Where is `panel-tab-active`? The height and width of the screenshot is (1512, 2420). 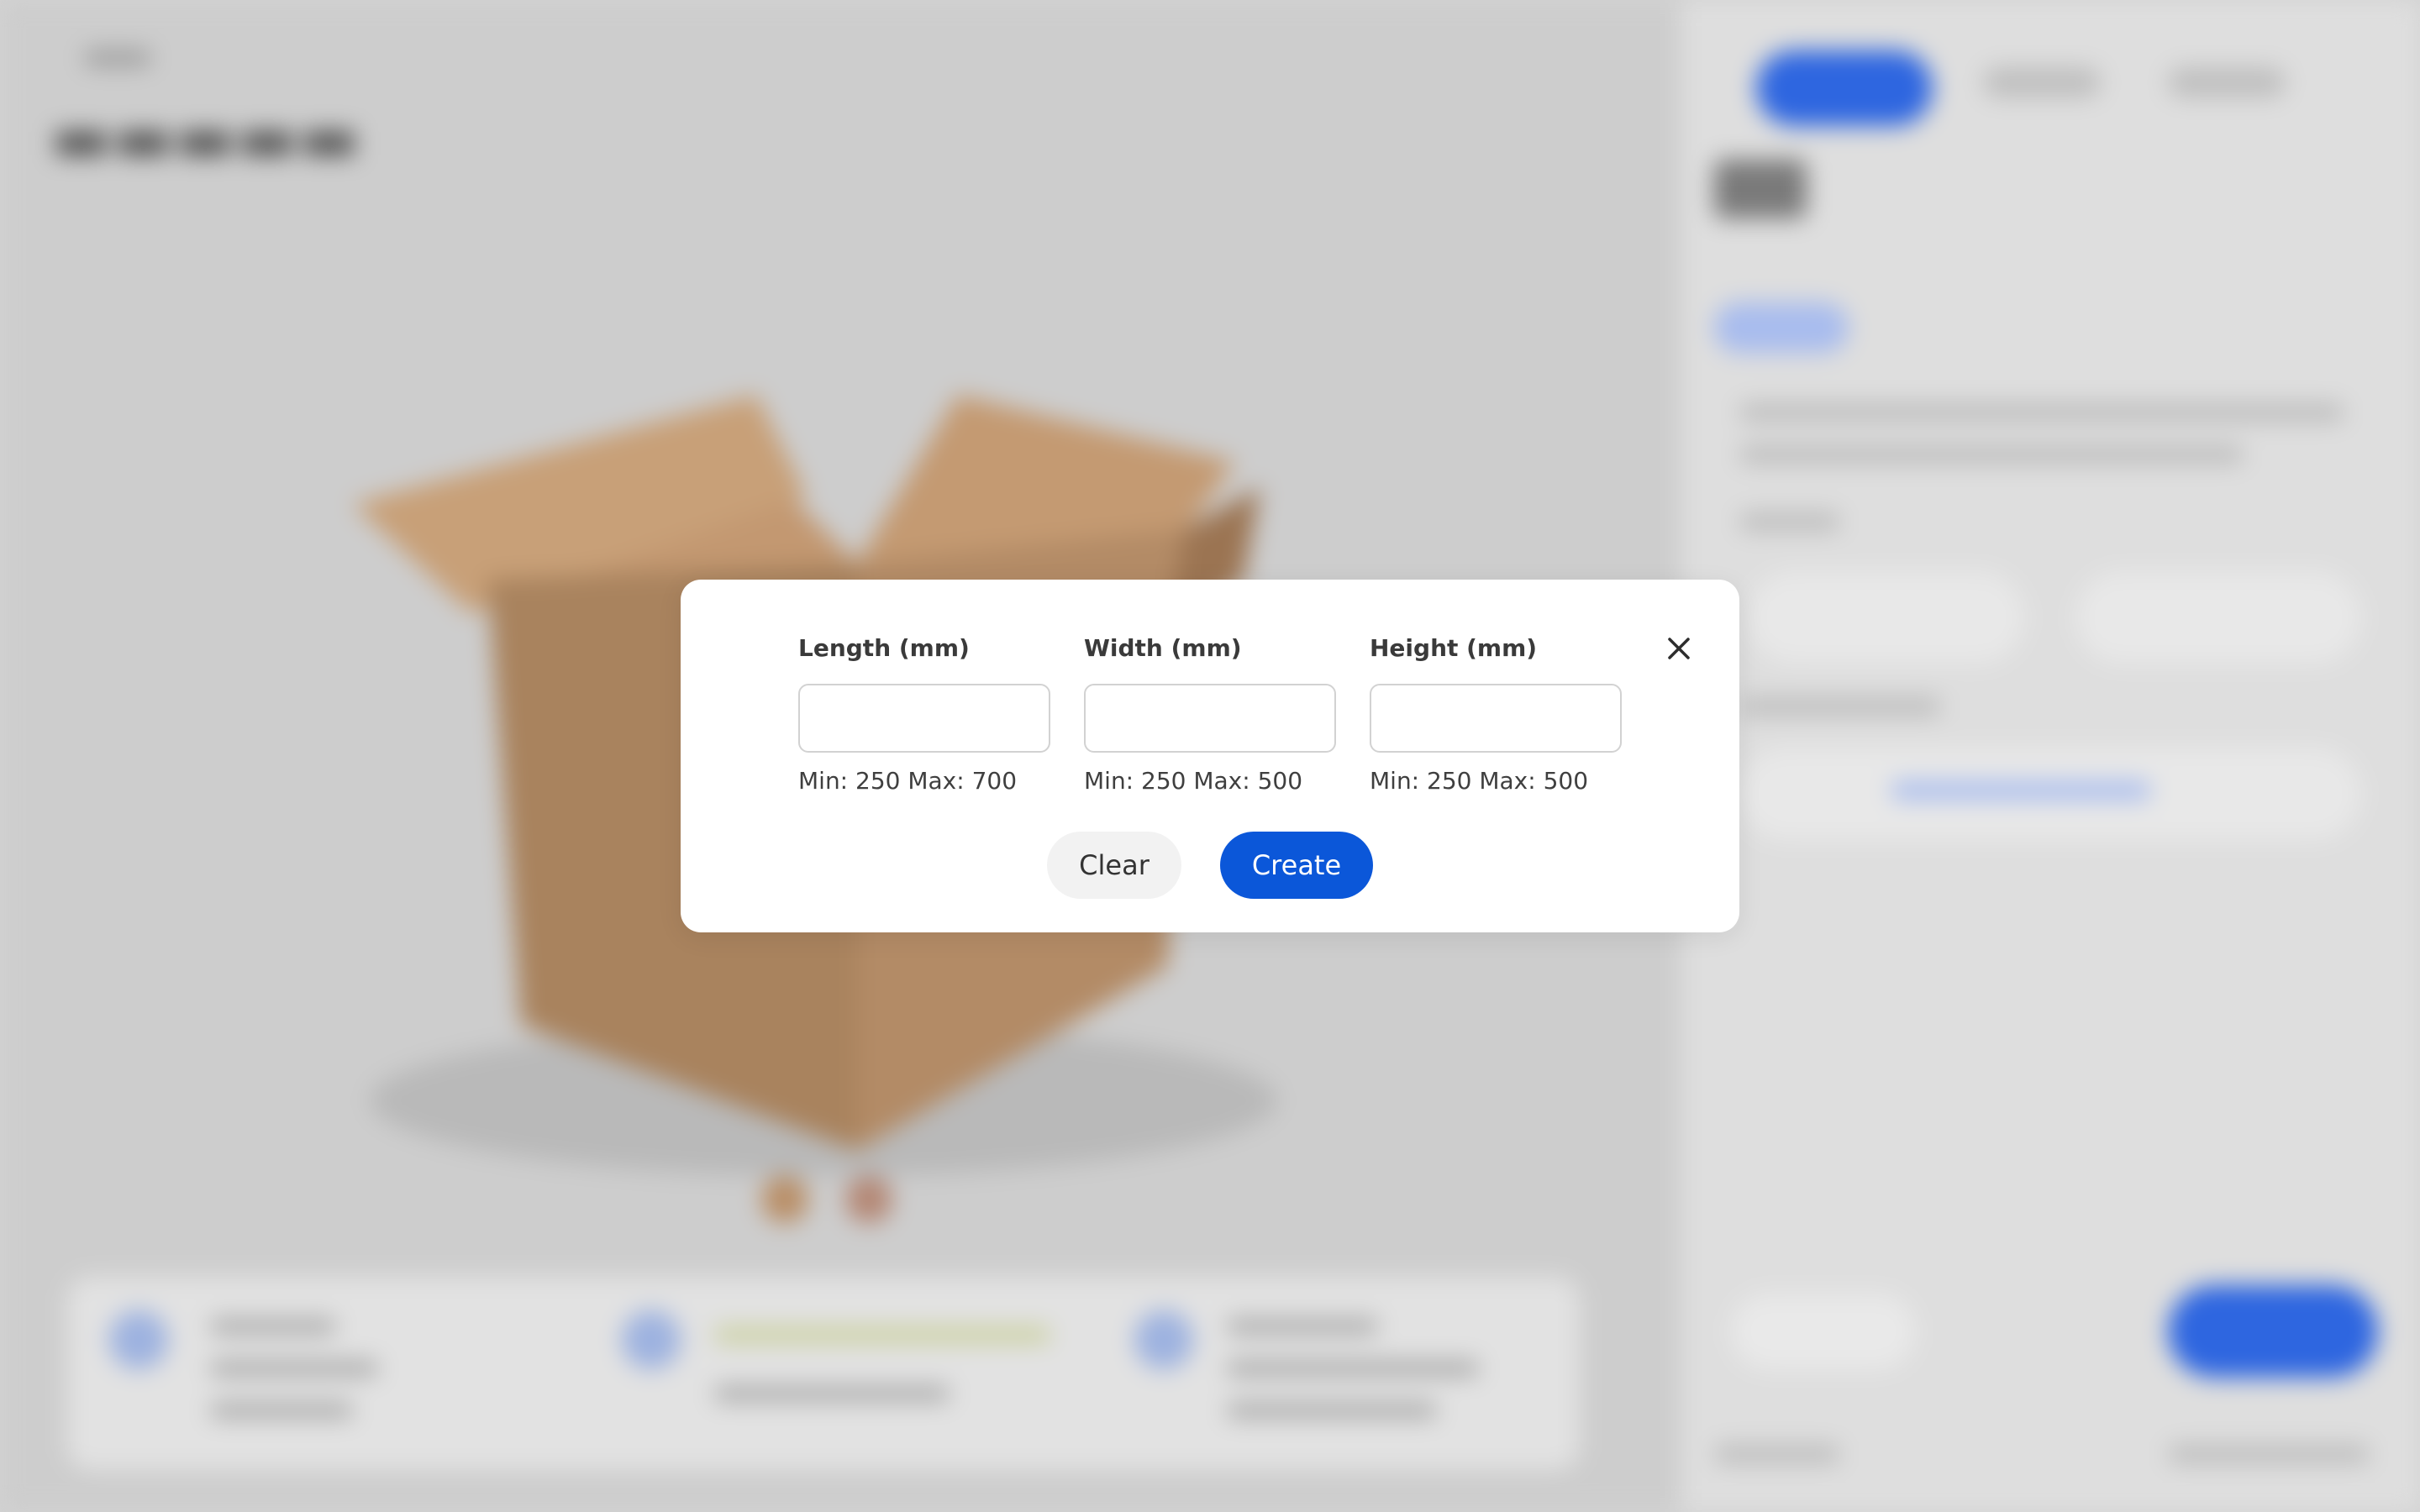
panel-tab-active is located at coordinates (1845, 88).